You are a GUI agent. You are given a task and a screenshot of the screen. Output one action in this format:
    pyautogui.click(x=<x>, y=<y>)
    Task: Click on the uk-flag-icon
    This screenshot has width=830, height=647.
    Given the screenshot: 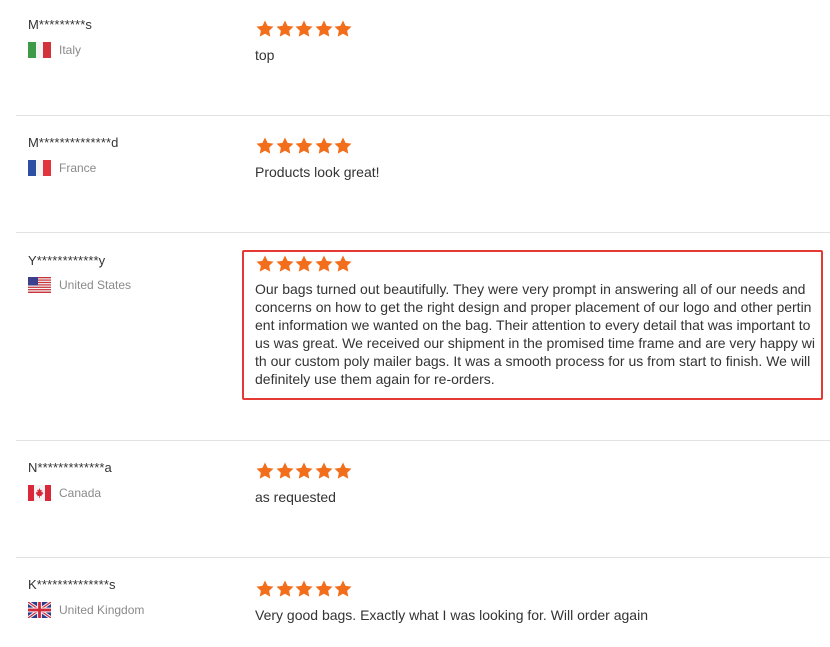 What is the action you would take?
    pyautogui.click(x=39, y=610)
    